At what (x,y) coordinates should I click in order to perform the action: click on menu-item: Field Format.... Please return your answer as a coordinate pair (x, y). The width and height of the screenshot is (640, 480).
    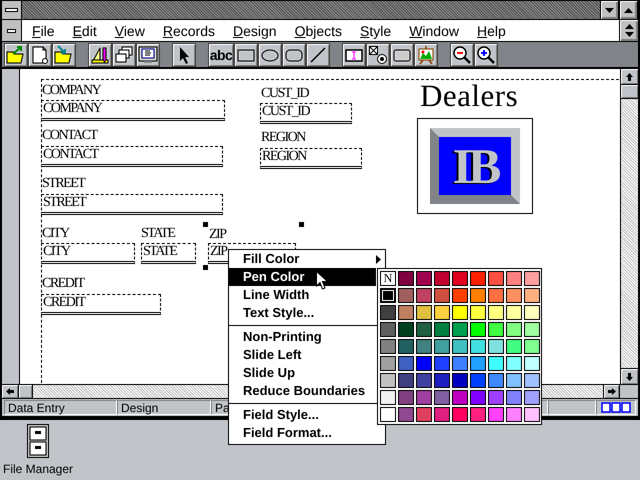
    Looking at the image, I should click on (302, 433).